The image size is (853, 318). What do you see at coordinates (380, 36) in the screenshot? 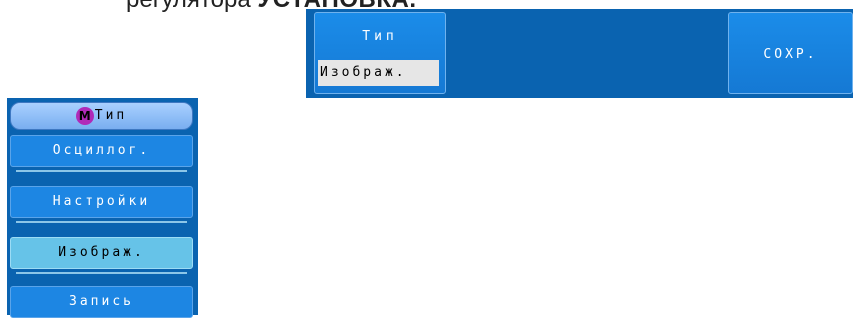
I see `type-softkey-title: Тип` at bounding box center [380, 36].